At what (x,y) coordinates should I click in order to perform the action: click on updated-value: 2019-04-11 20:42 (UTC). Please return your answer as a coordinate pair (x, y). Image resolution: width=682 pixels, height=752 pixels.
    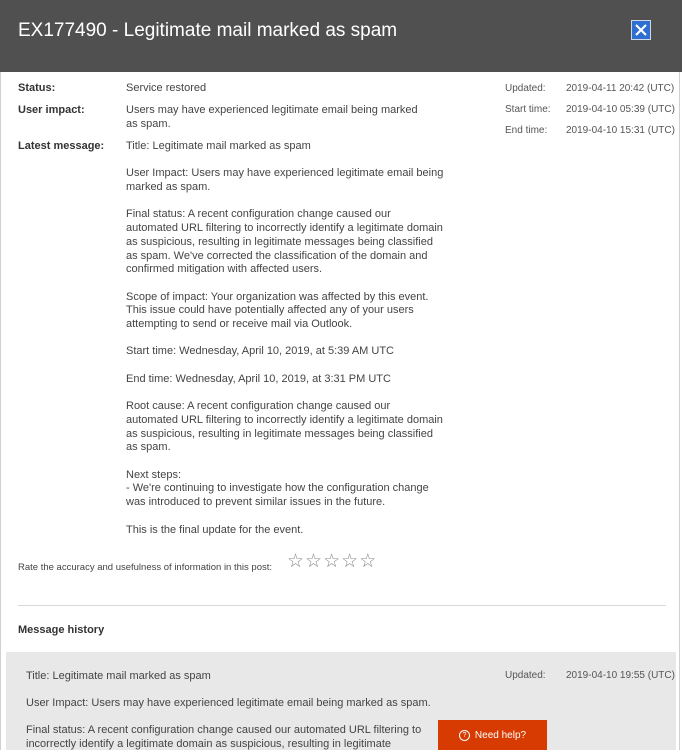
    Looking at the image, I should click on (620, 88).